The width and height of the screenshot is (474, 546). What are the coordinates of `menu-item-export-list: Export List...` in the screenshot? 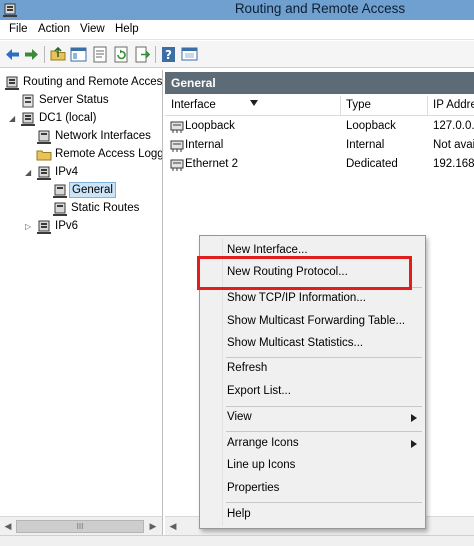 It's located at (259, 391).